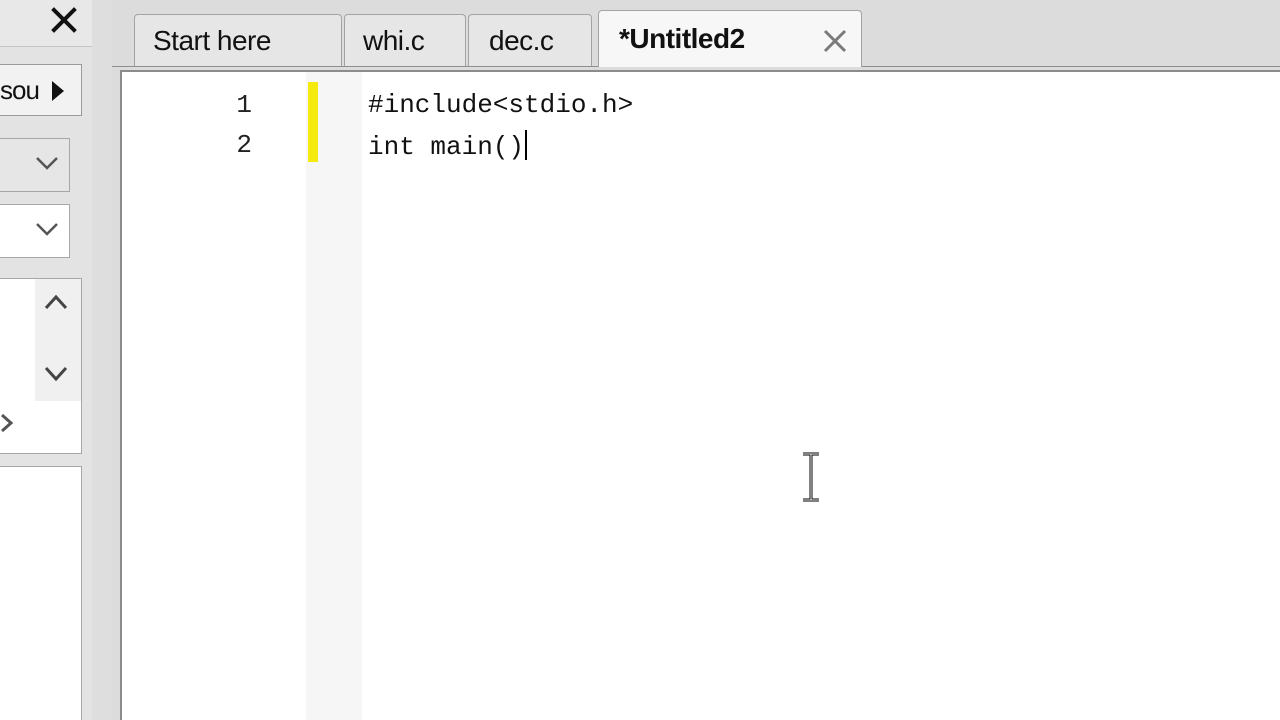 Image resolution: width=1280 pixels, height=720 pixels. I want to click on chevron-right-icon, so click(7, 423).